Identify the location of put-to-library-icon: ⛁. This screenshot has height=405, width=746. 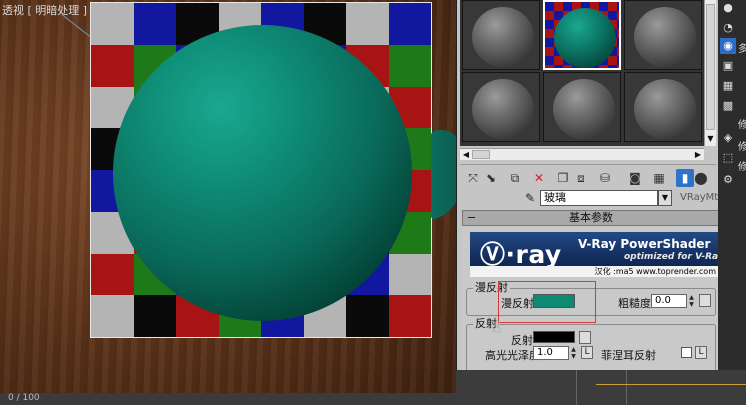
(605, 178).